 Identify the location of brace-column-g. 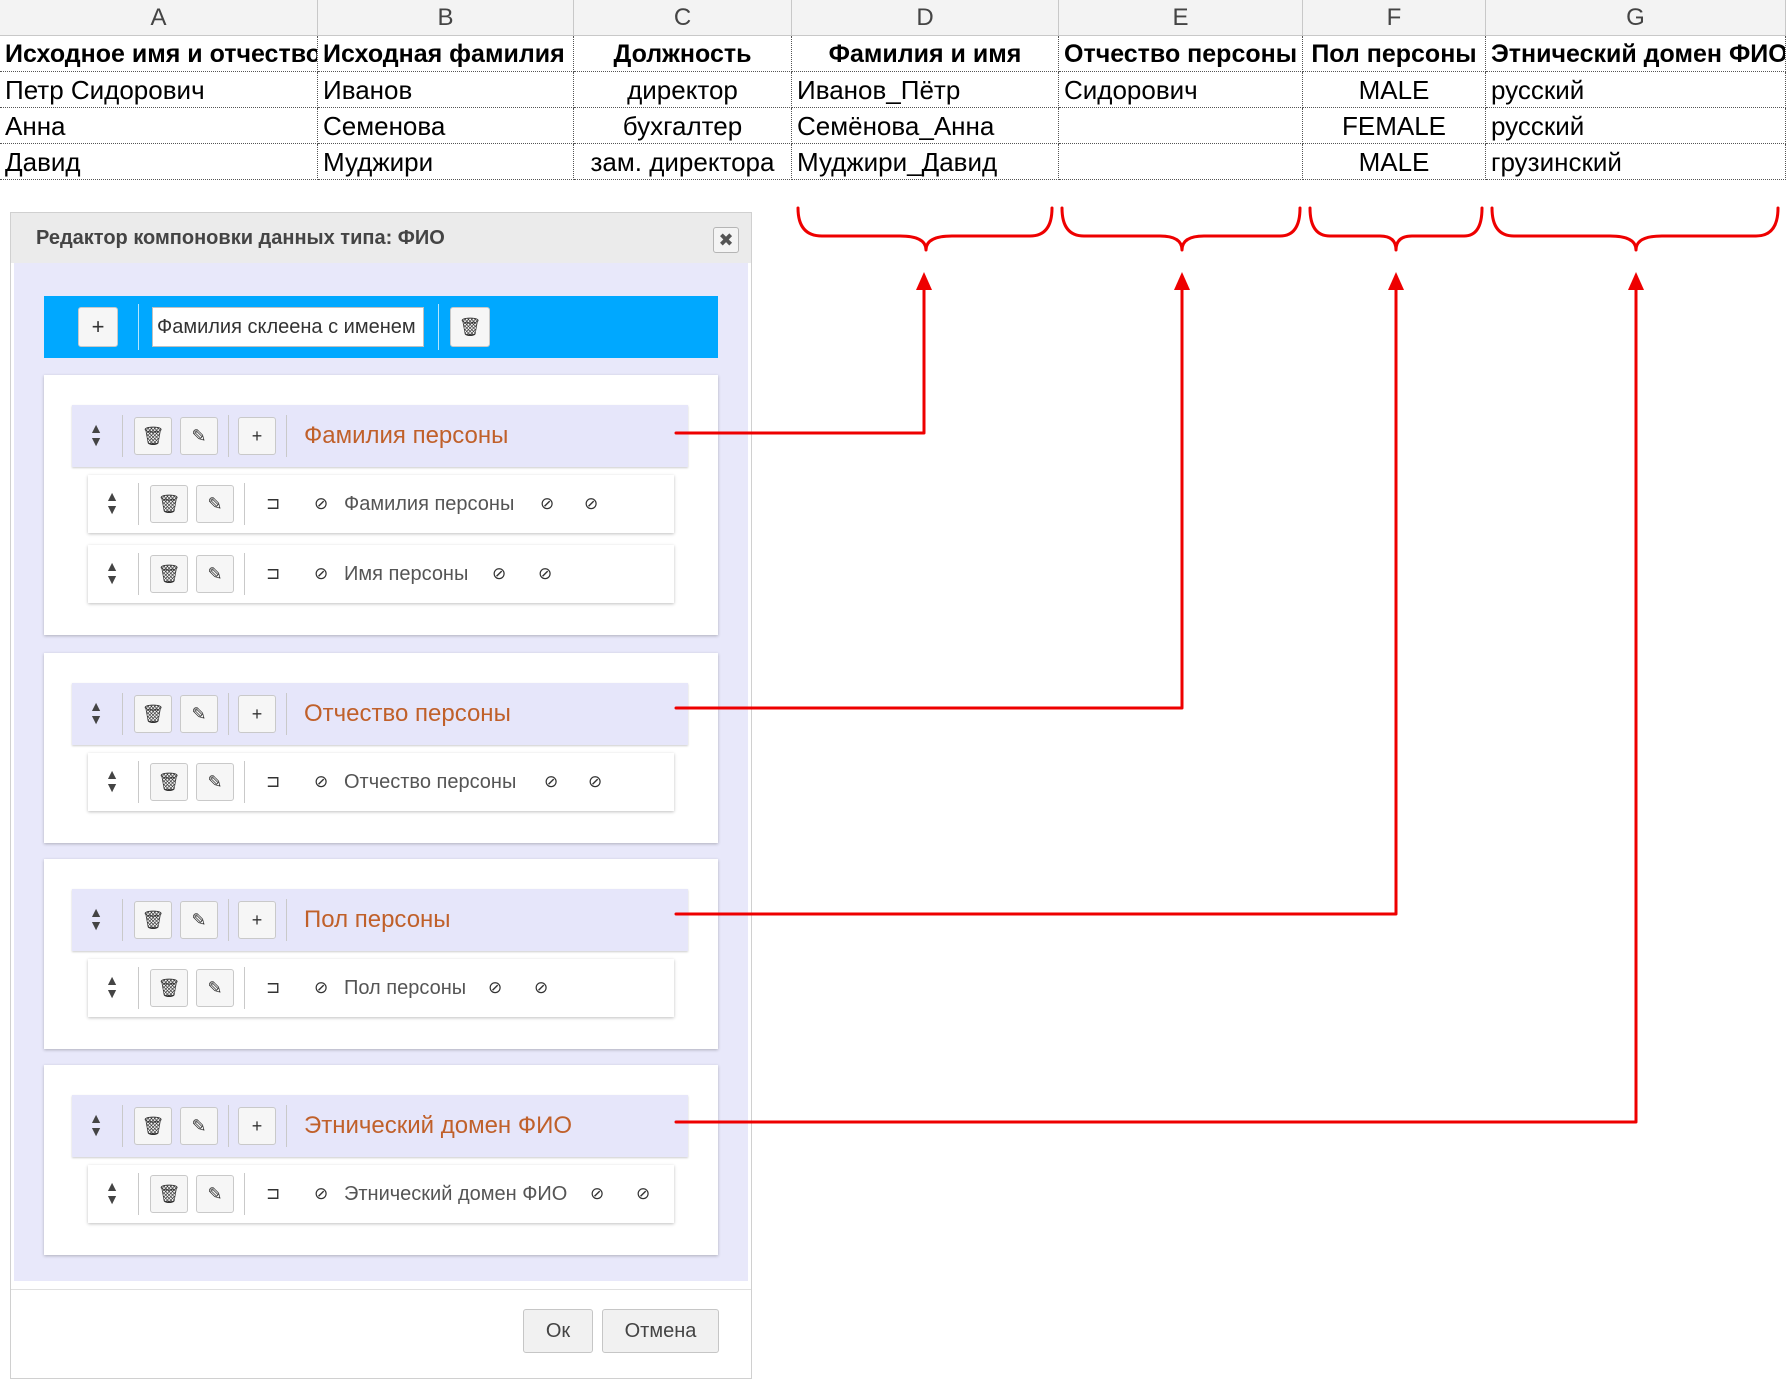
(1635, 229).